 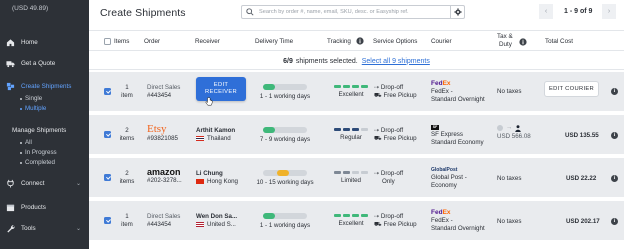 What do you see at coordinates (351, 135) in the screenshot?
I see `tracking-rating: Regular` at bounding box center [351, 135].